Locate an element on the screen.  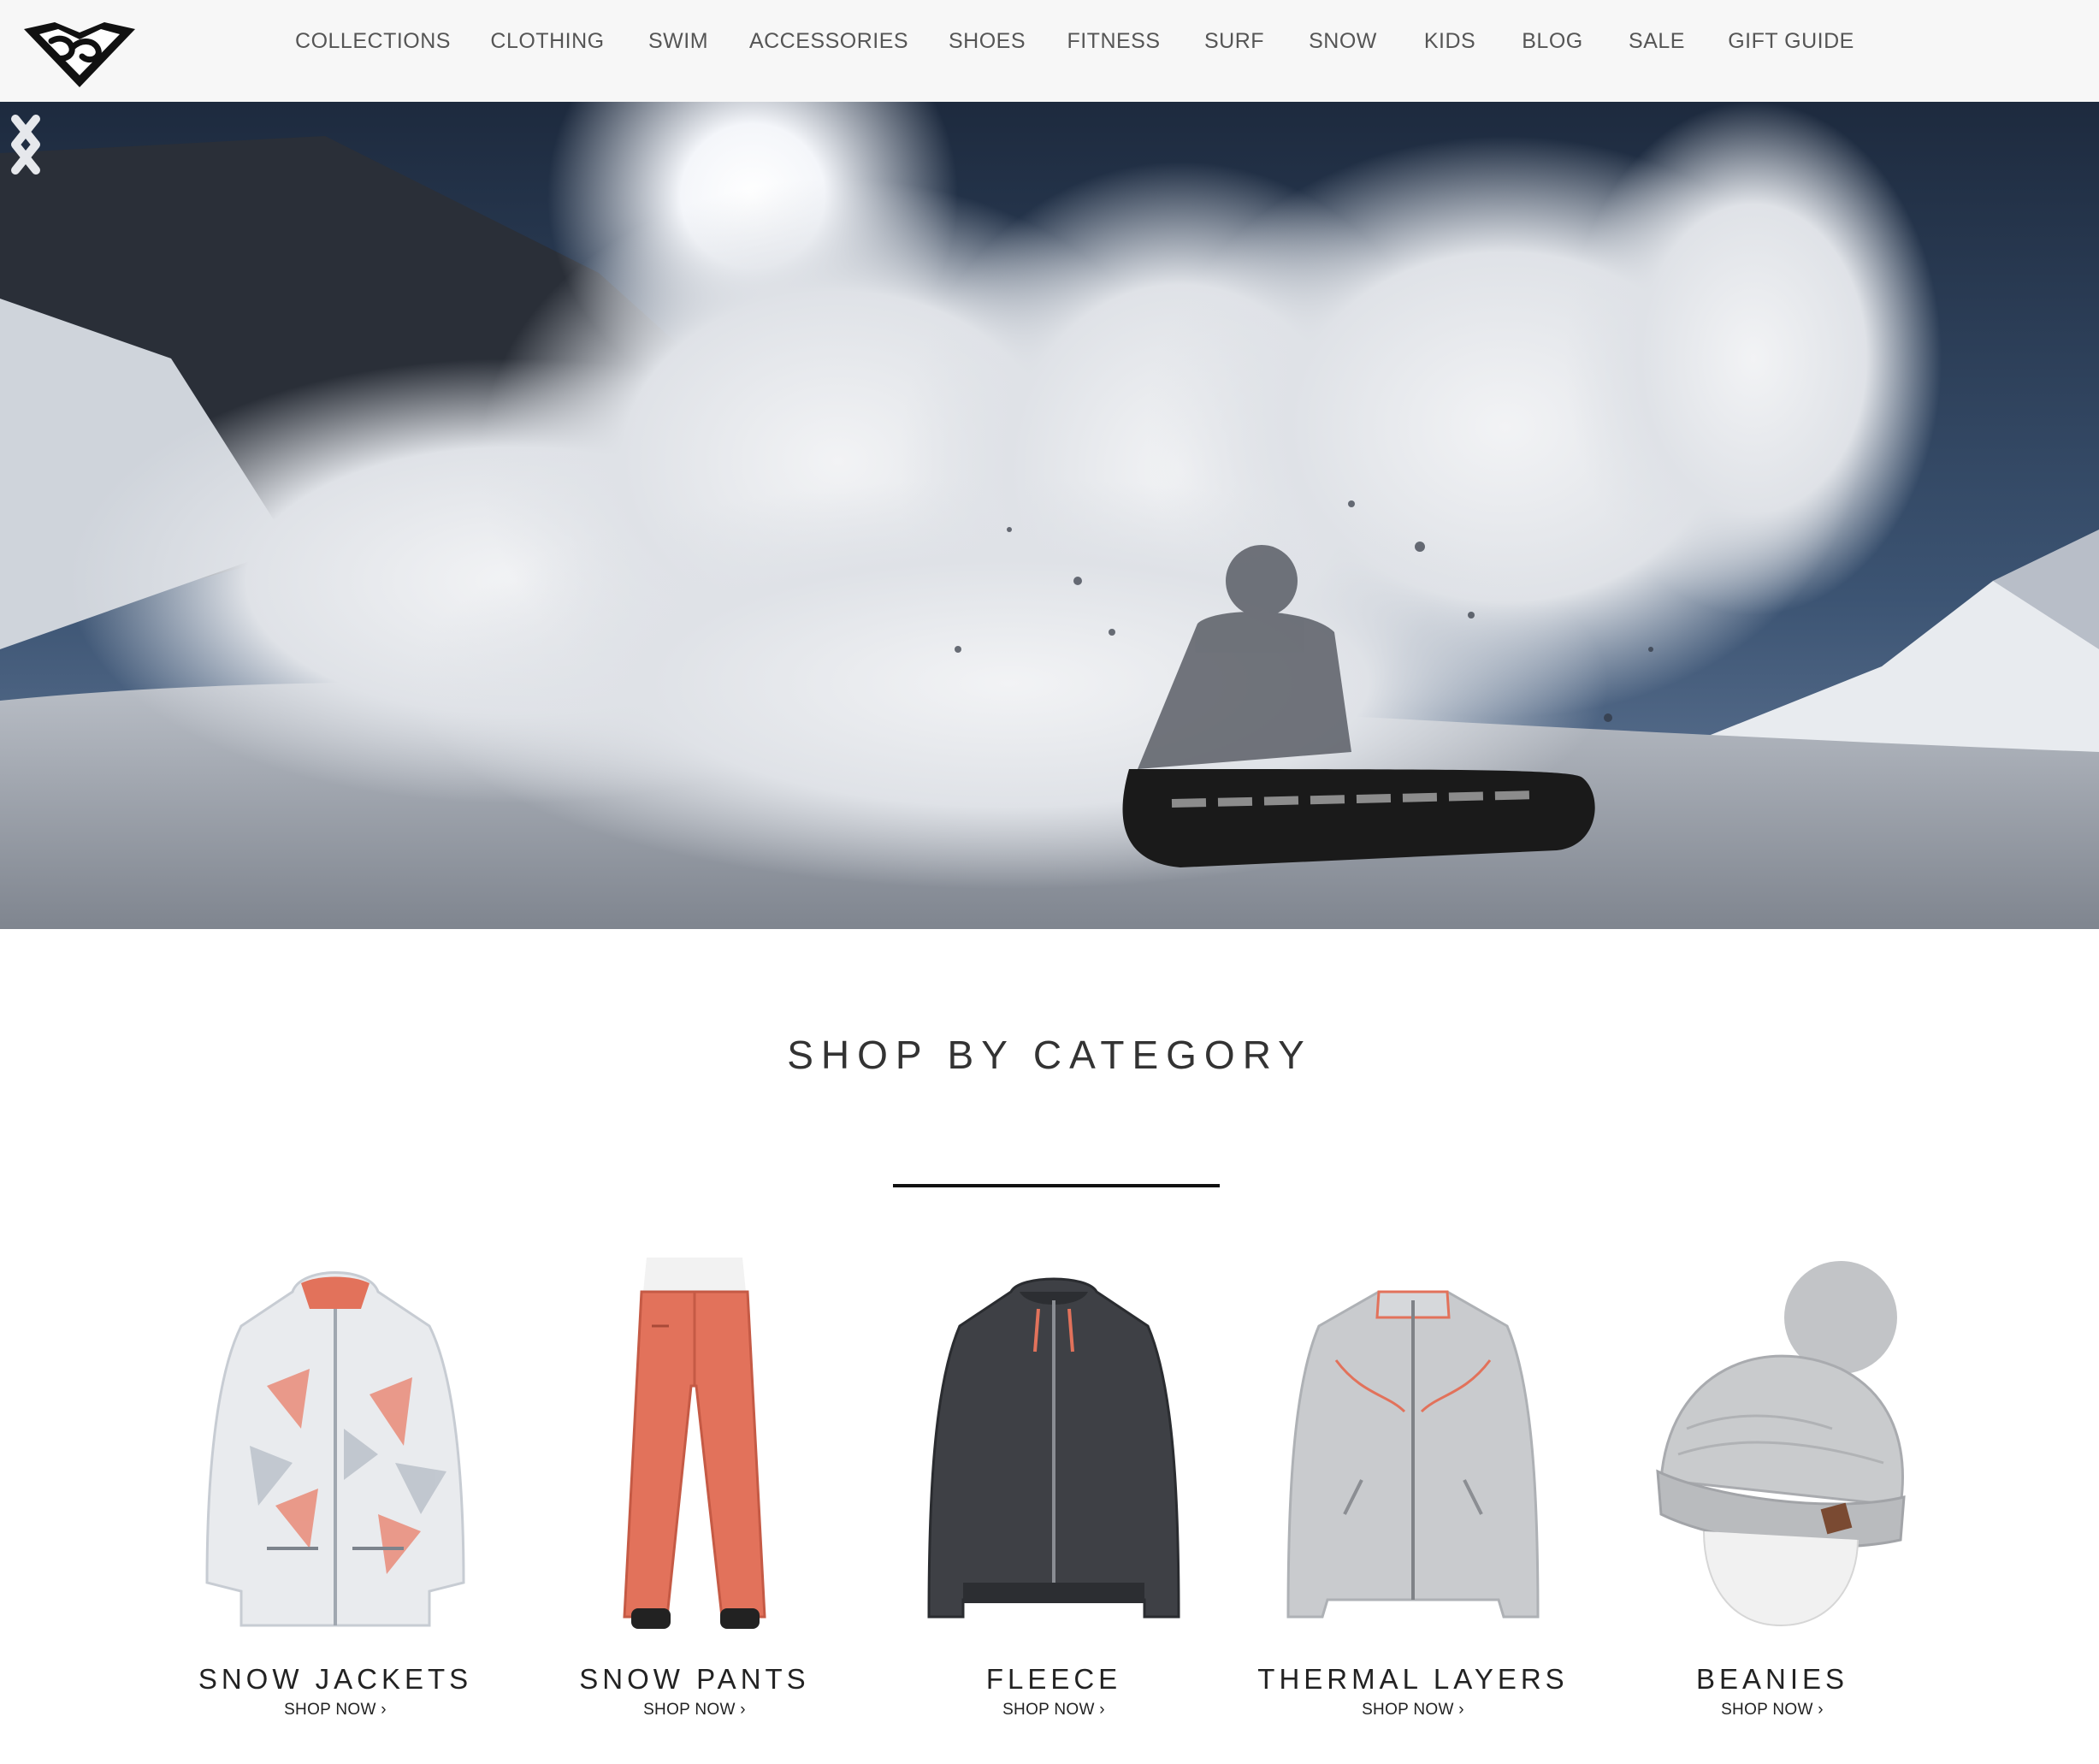
nav-item-blog: BLOG is located at coordinates (1552, 41).